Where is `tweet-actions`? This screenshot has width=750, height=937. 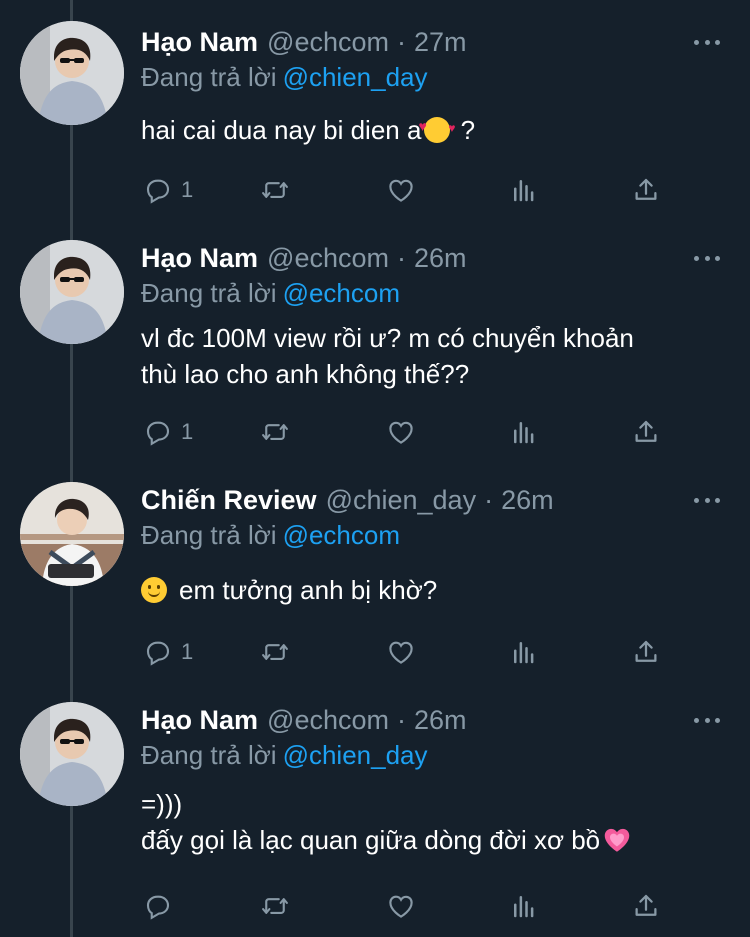 tweet-actions is located at coordinates (411, 906).